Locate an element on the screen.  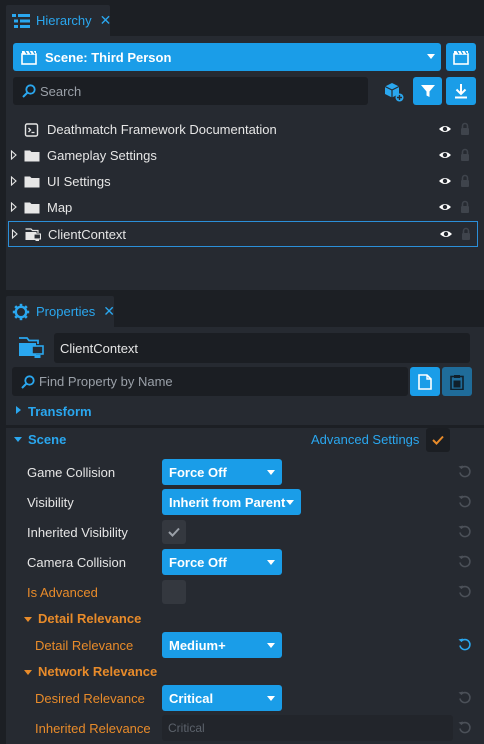
game-collision-dropdown: Force Off is located at coordinates (222, 472).